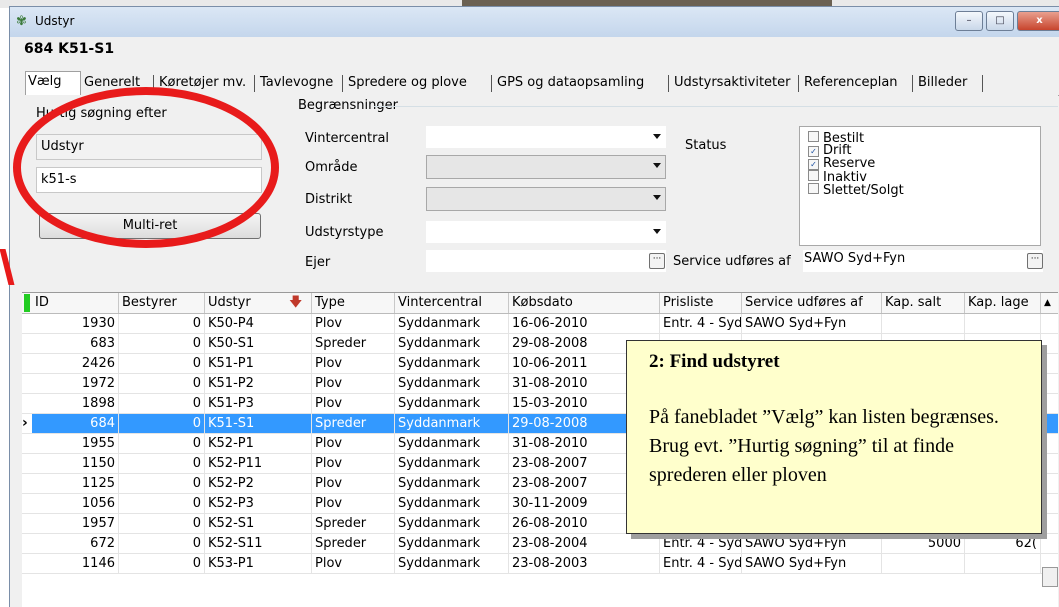  I want to click on column-vintercentral: Vintercentral, so click(452, 303).